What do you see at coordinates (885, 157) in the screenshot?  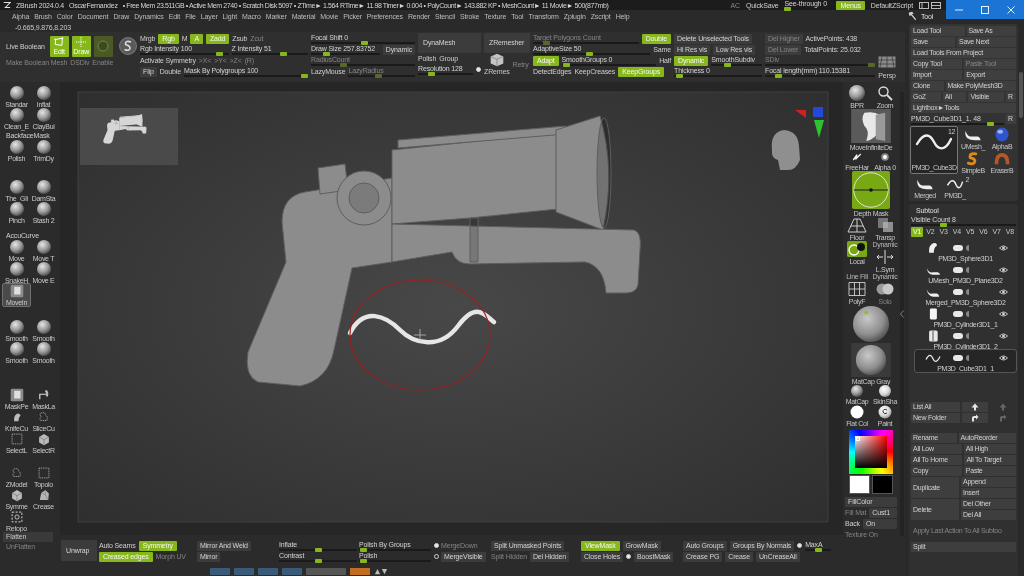 I see `soft-dot-icon` at bounding box center [885, 157].